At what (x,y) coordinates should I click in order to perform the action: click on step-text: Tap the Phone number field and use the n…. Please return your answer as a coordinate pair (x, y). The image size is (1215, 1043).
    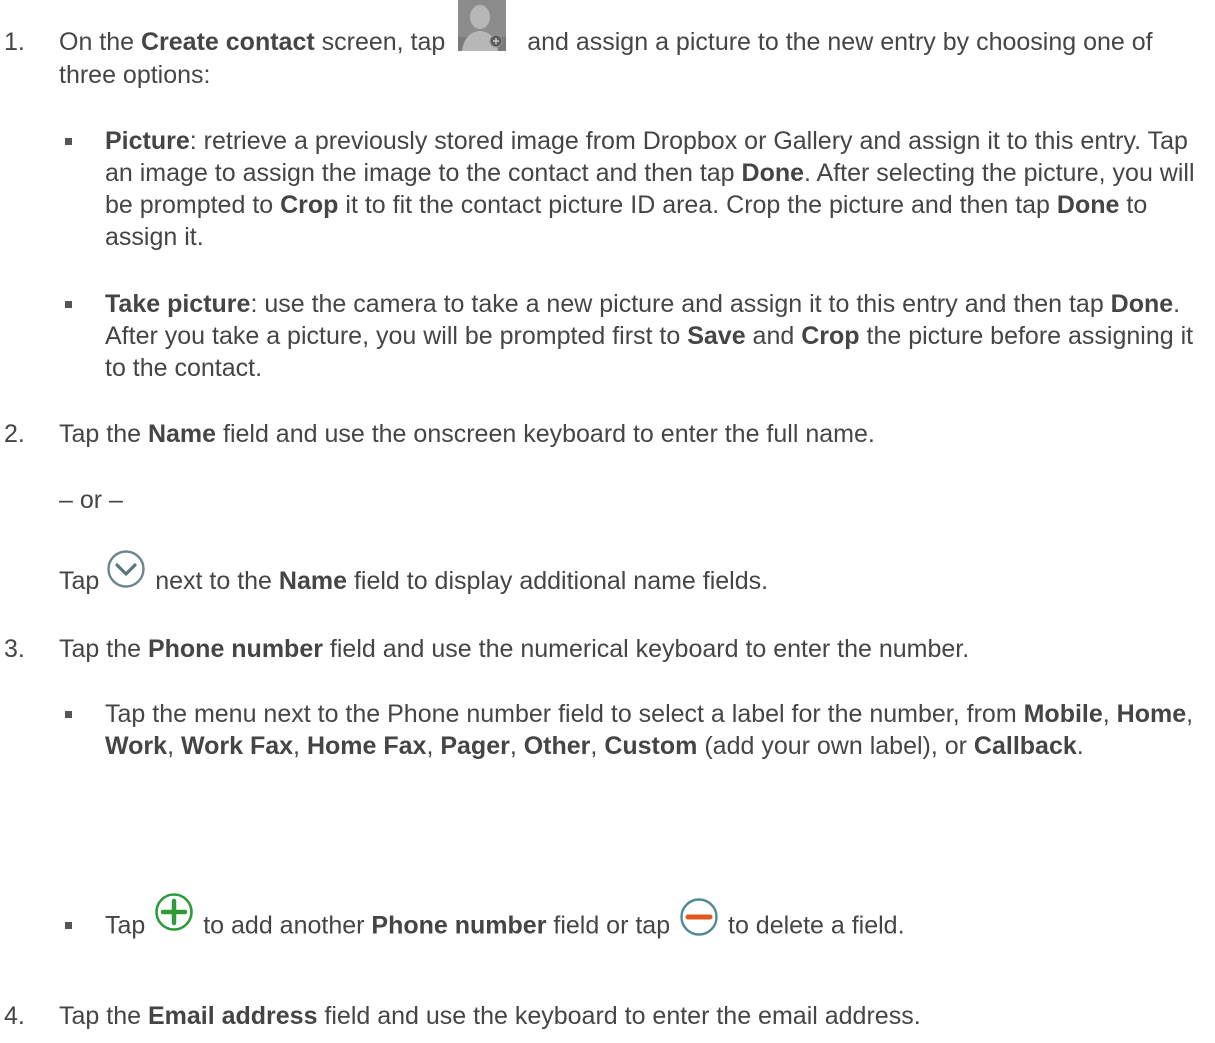
    Looking at the image, I should click on (514, 649).